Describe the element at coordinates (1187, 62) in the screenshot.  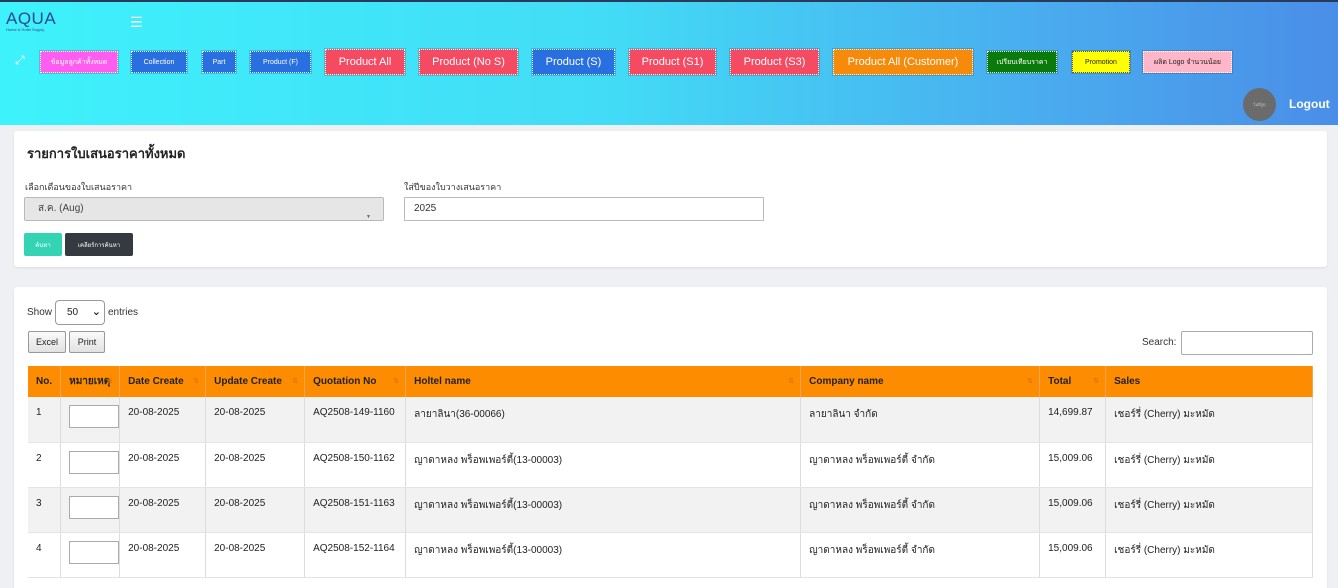
I see `nav-logo-production-button: ผลิต Logo จำนวนน้อย` at that location.